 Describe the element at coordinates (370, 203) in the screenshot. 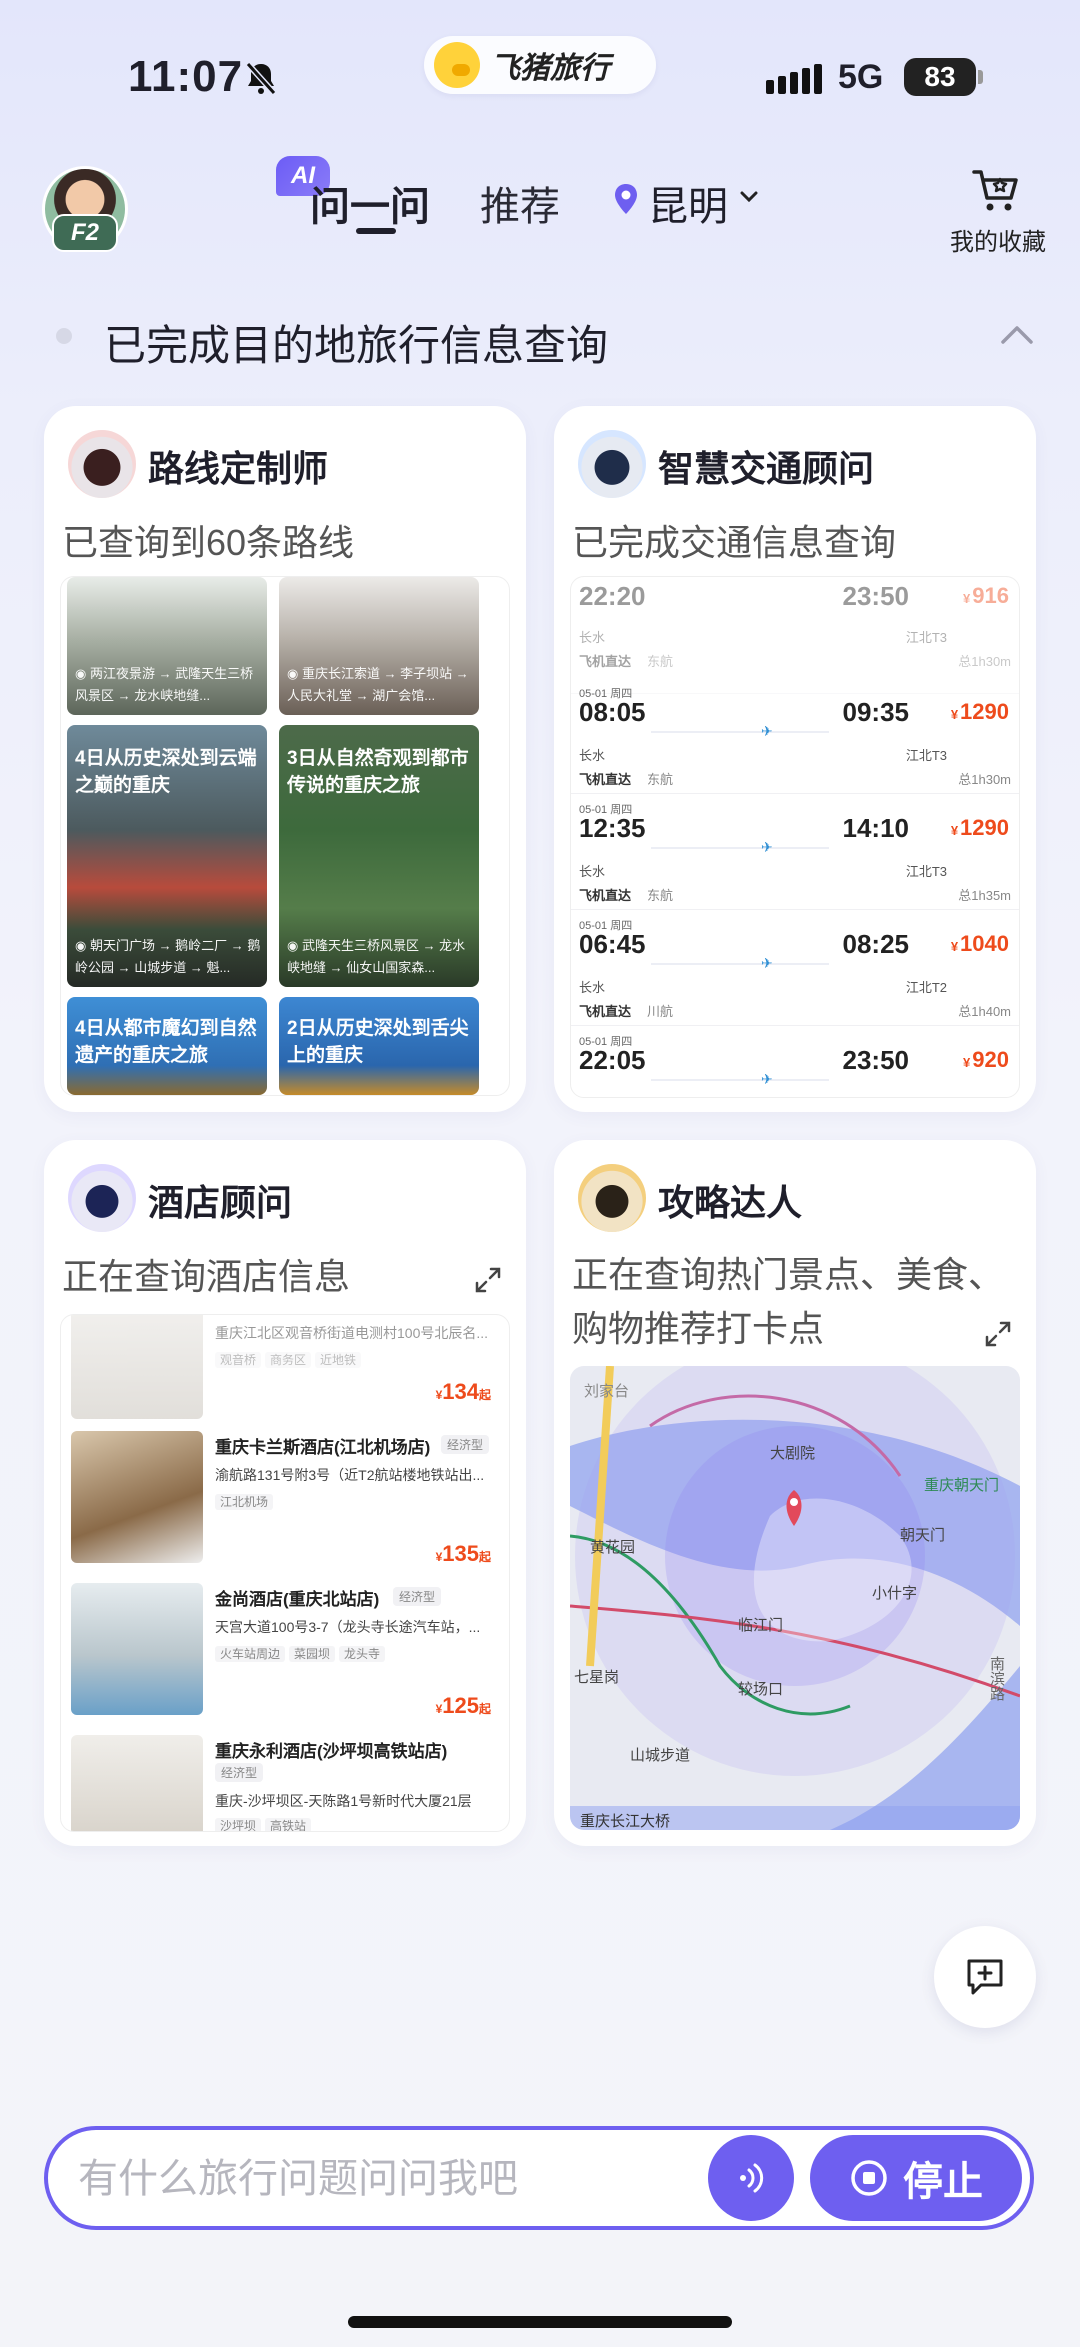

I see `tab-ask: 问一问` at that location.